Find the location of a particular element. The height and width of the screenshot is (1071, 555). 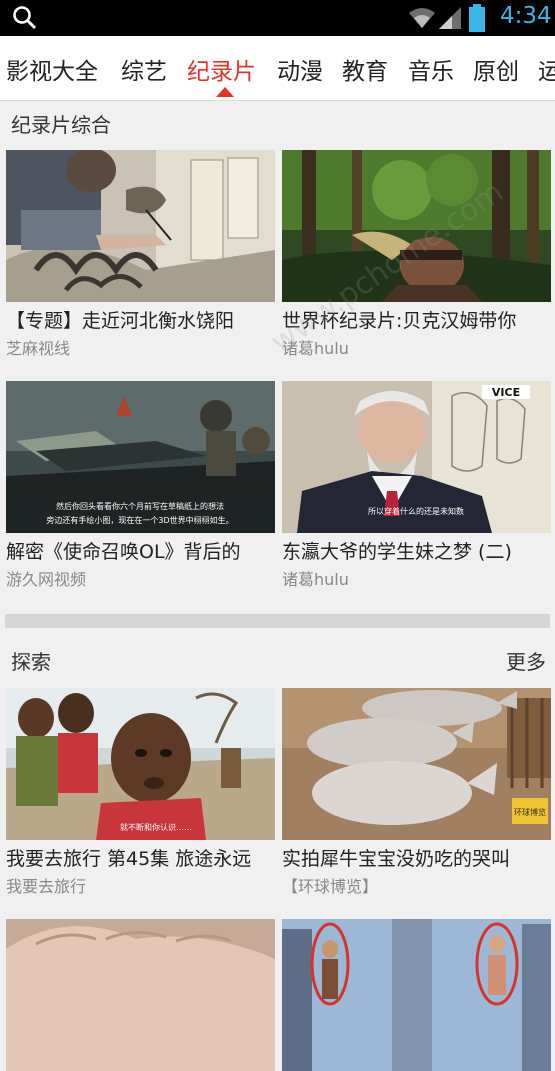

clock: 4:34 is located at coordinates (526, 16).